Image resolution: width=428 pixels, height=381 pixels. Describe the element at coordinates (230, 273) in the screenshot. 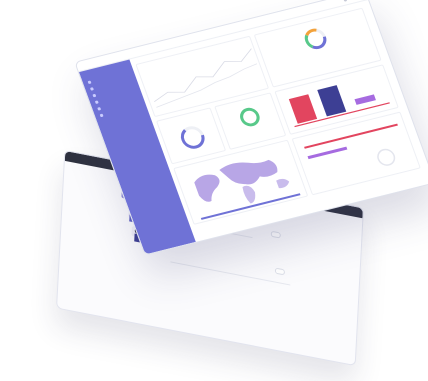

I see `divider` at that location.